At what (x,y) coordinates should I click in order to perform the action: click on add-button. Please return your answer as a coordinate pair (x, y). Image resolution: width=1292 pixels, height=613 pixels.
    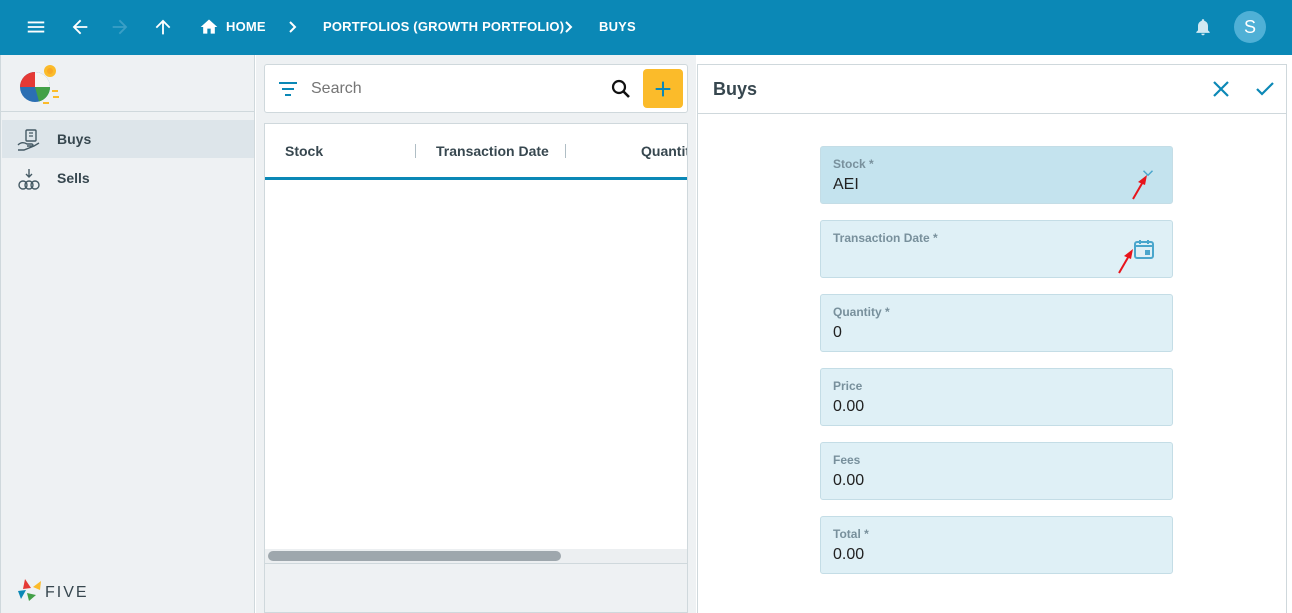
    Looking at the image, I should click on (663, 88).